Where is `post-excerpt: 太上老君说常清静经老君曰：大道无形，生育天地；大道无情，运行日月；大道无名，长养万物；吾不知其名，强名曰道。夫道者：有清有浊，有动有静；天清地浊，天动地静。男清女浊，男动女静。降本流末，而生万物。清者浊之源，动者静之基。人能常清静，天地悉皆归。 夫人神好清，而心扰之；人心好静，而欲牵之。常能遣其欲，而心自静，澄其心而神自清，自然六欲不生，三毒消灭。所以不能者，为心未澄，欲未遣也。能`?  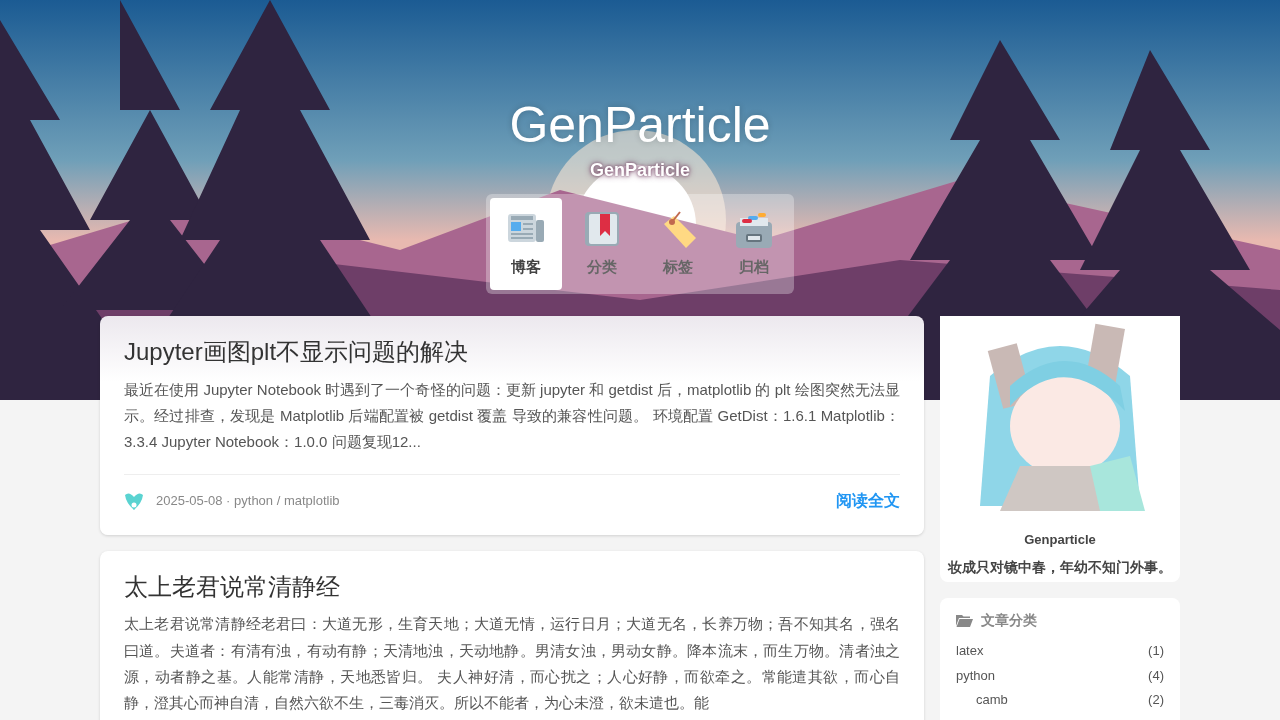 post-excerpt: 太上老君说常清静经老君曰：大道无形，生育天地；大道无情，运行日月；大道无名，长养万物；吾不知其名，强名曰道。夫道者：有清有浊，有动有静；天清地浊，天动地静。男清女浊，男动女静。降本流末，而生万物。清者浊之源，动者静之基。人能常清静，天地悉皆归。 夫人神好清，而心扰之；人心好静，而欲牵之。常能遣其欲，而心自静，澄其心而神自清，自然六欲不生，三毒消灭。所以不能者，为心未澄，欲未遣也。能 is located at coordinates (512, 664).